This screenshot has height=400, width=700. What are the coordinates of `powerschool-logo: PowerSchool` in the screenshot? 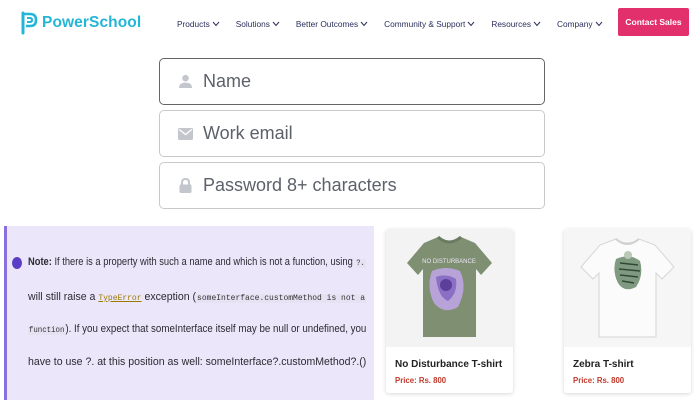 It's located at (80, 23).